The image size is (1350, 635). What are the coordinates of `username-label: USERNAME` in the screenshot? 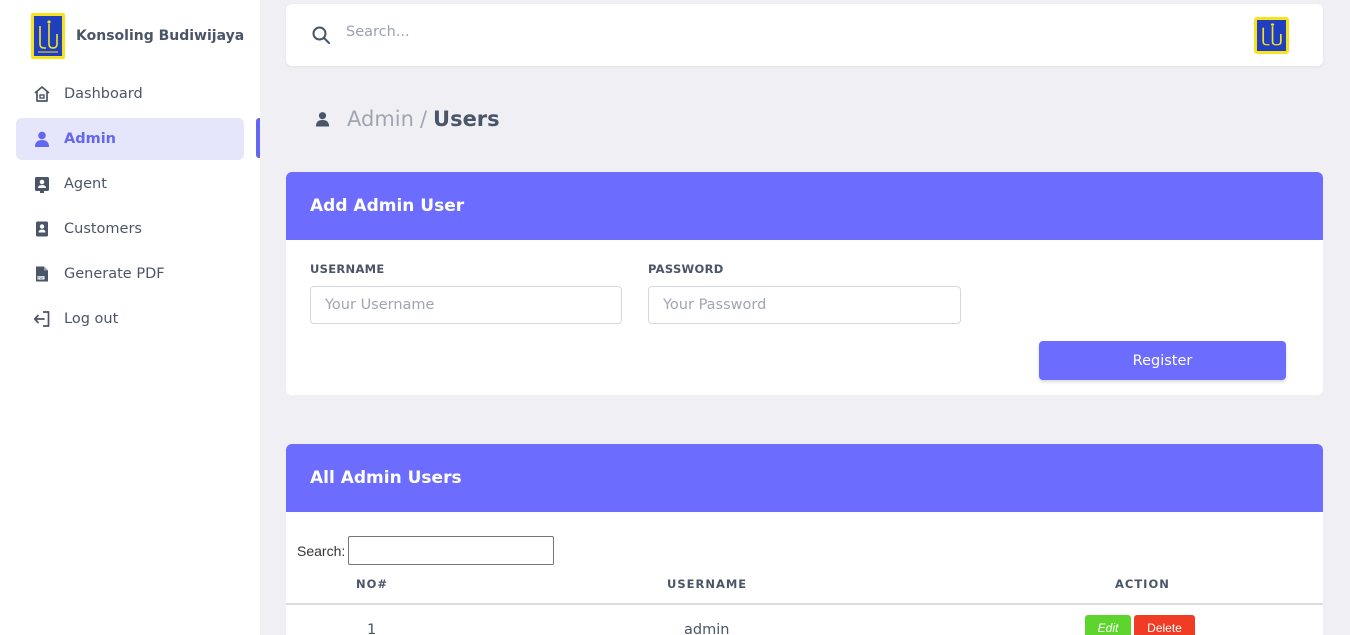 It's located at (347, 269).